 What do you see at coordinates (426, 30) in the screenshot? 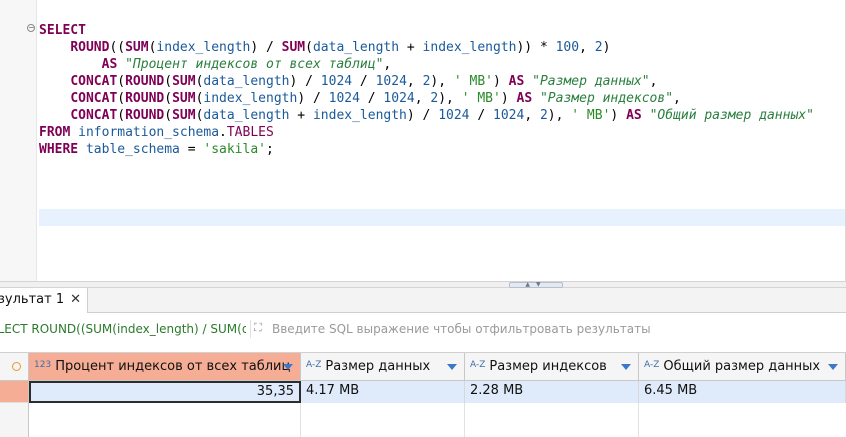
I see `code-line: SELECT` at bounding box center [426, 30].